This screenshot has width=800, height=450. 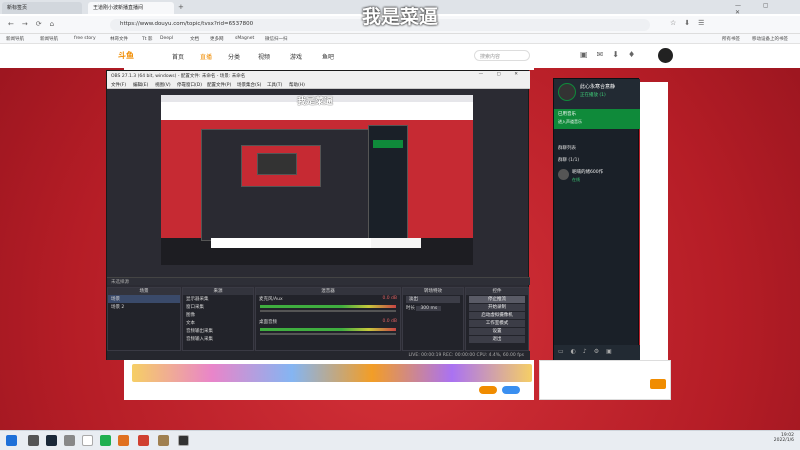 What do you see at coordinates (147, 39) in the screenshot?
I see `bookmark-item: Tt 影` at bounding box center [147, 39].